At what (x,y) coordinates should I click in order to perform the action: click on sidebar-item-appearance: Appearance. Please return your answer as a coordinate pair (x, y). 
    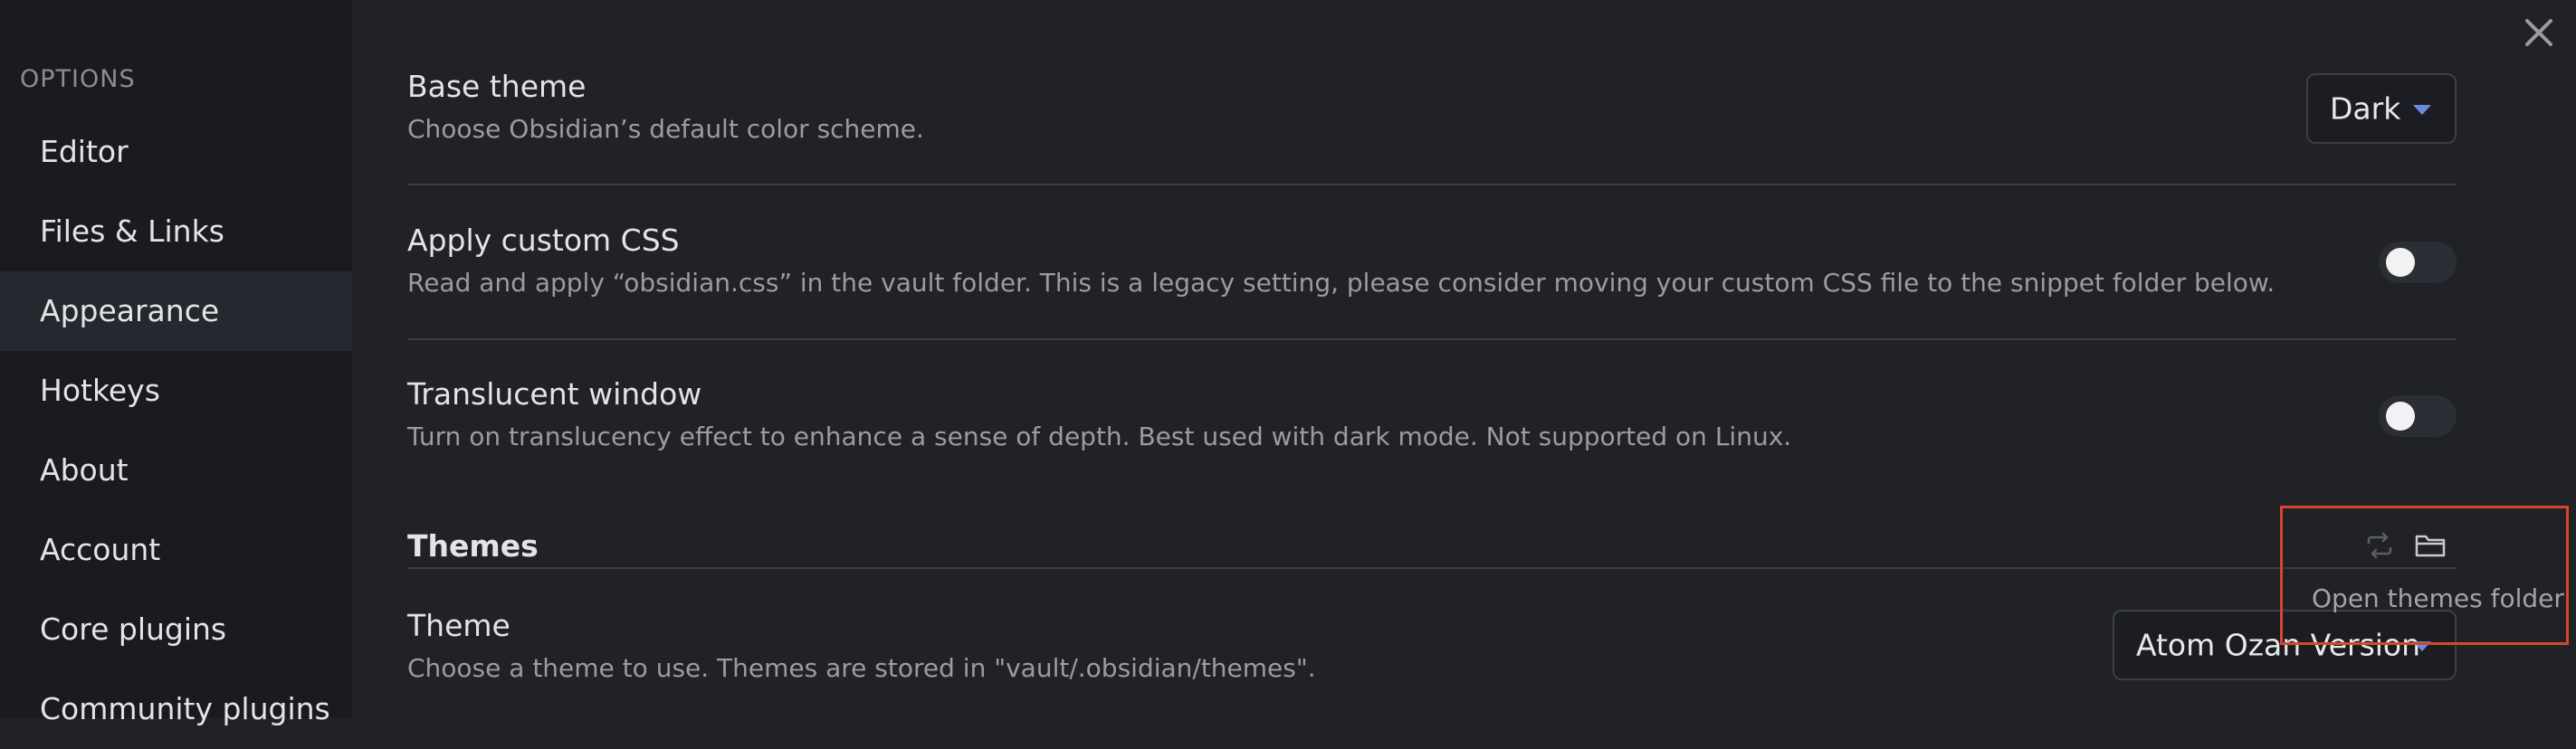
    Looking at the image, I should click on (176, 311).